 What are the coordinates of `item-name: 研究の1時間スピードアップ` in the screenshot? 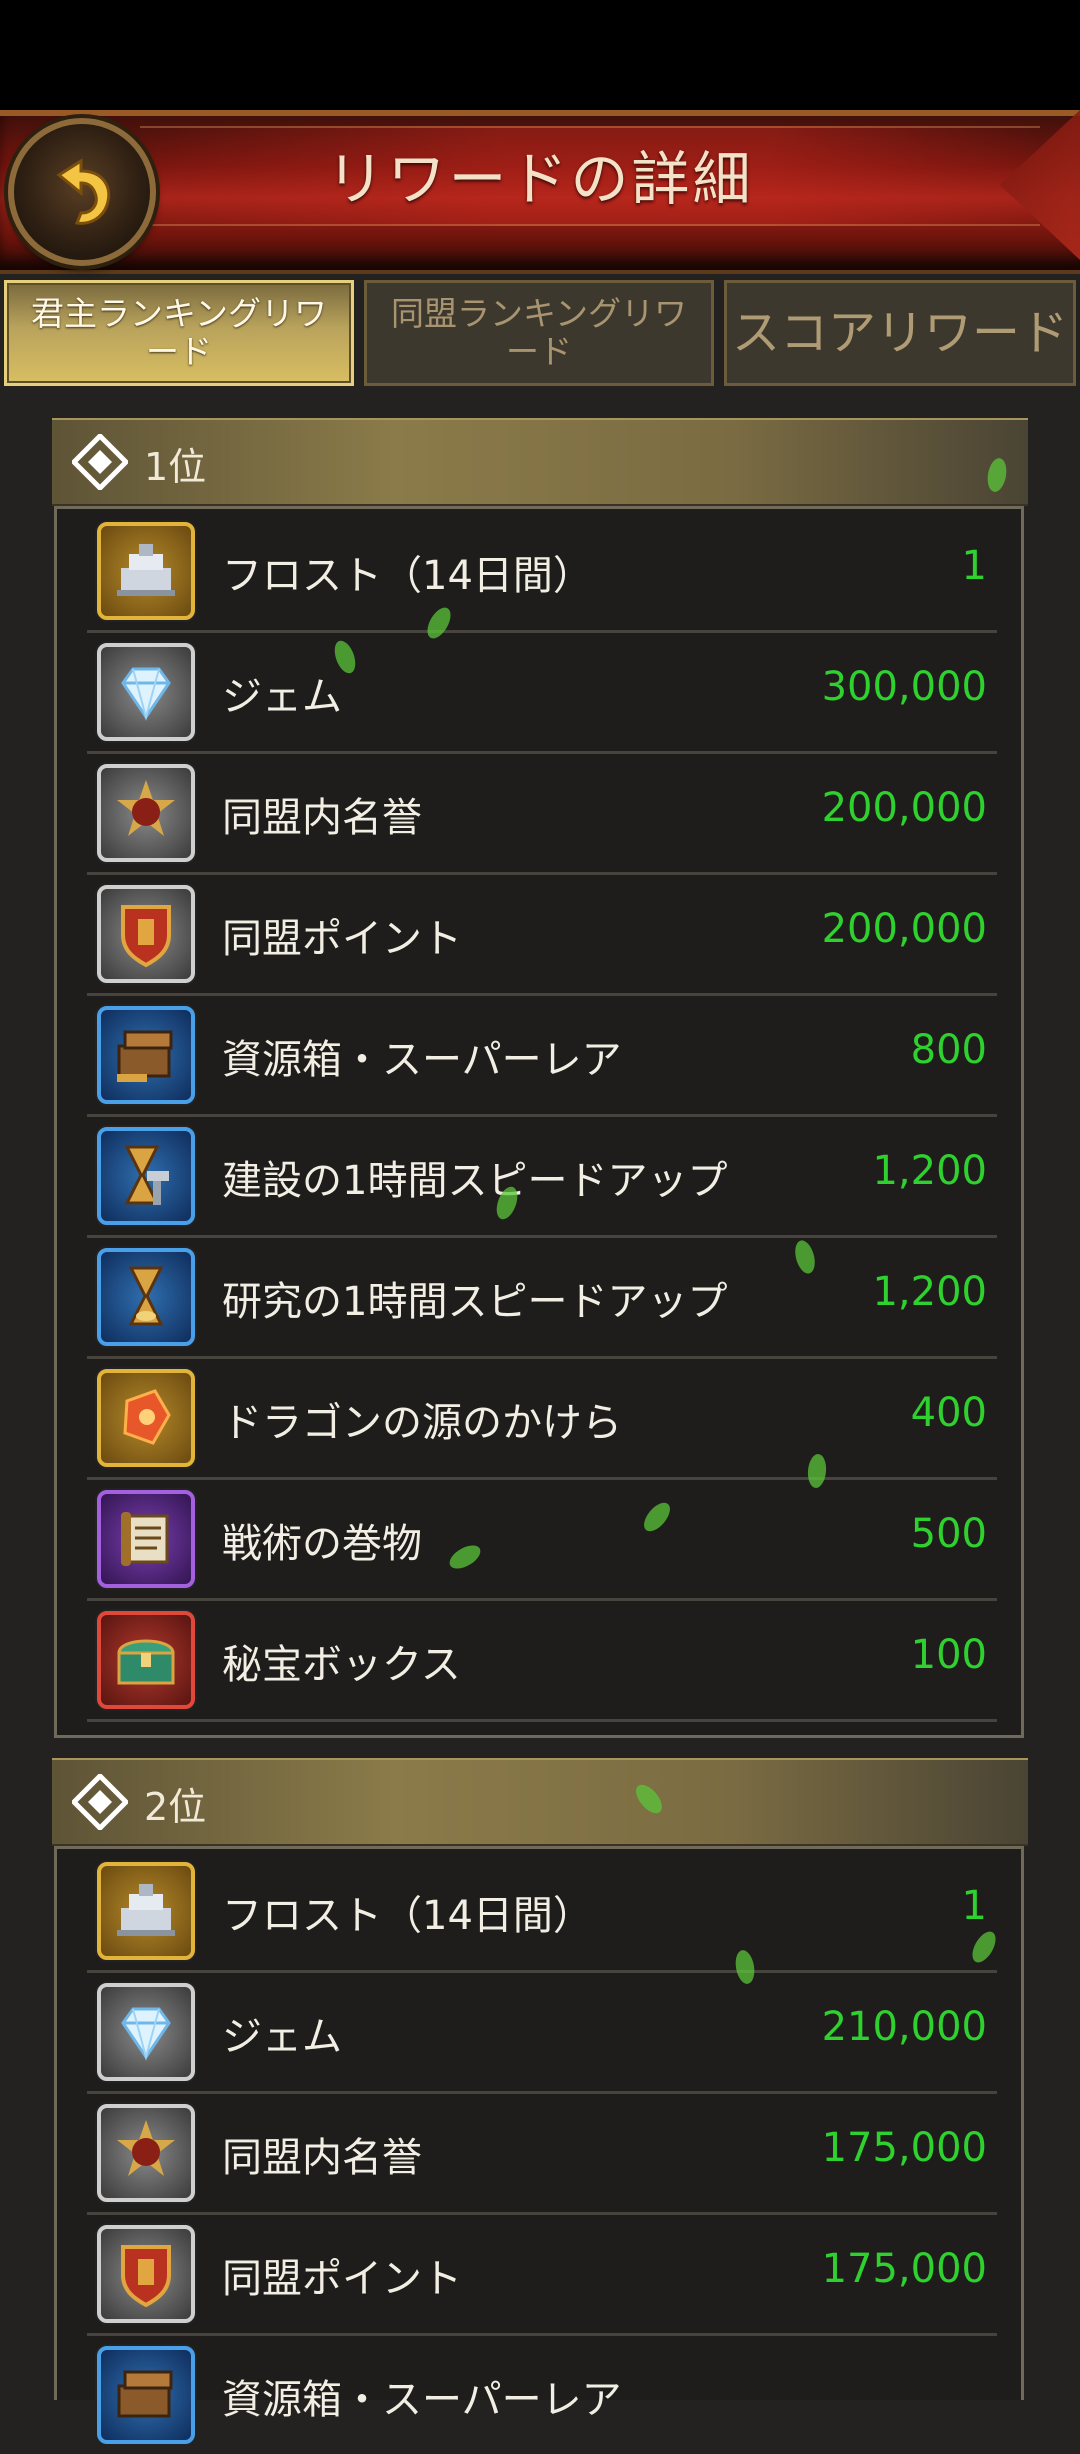 It's located at (475, 1302).